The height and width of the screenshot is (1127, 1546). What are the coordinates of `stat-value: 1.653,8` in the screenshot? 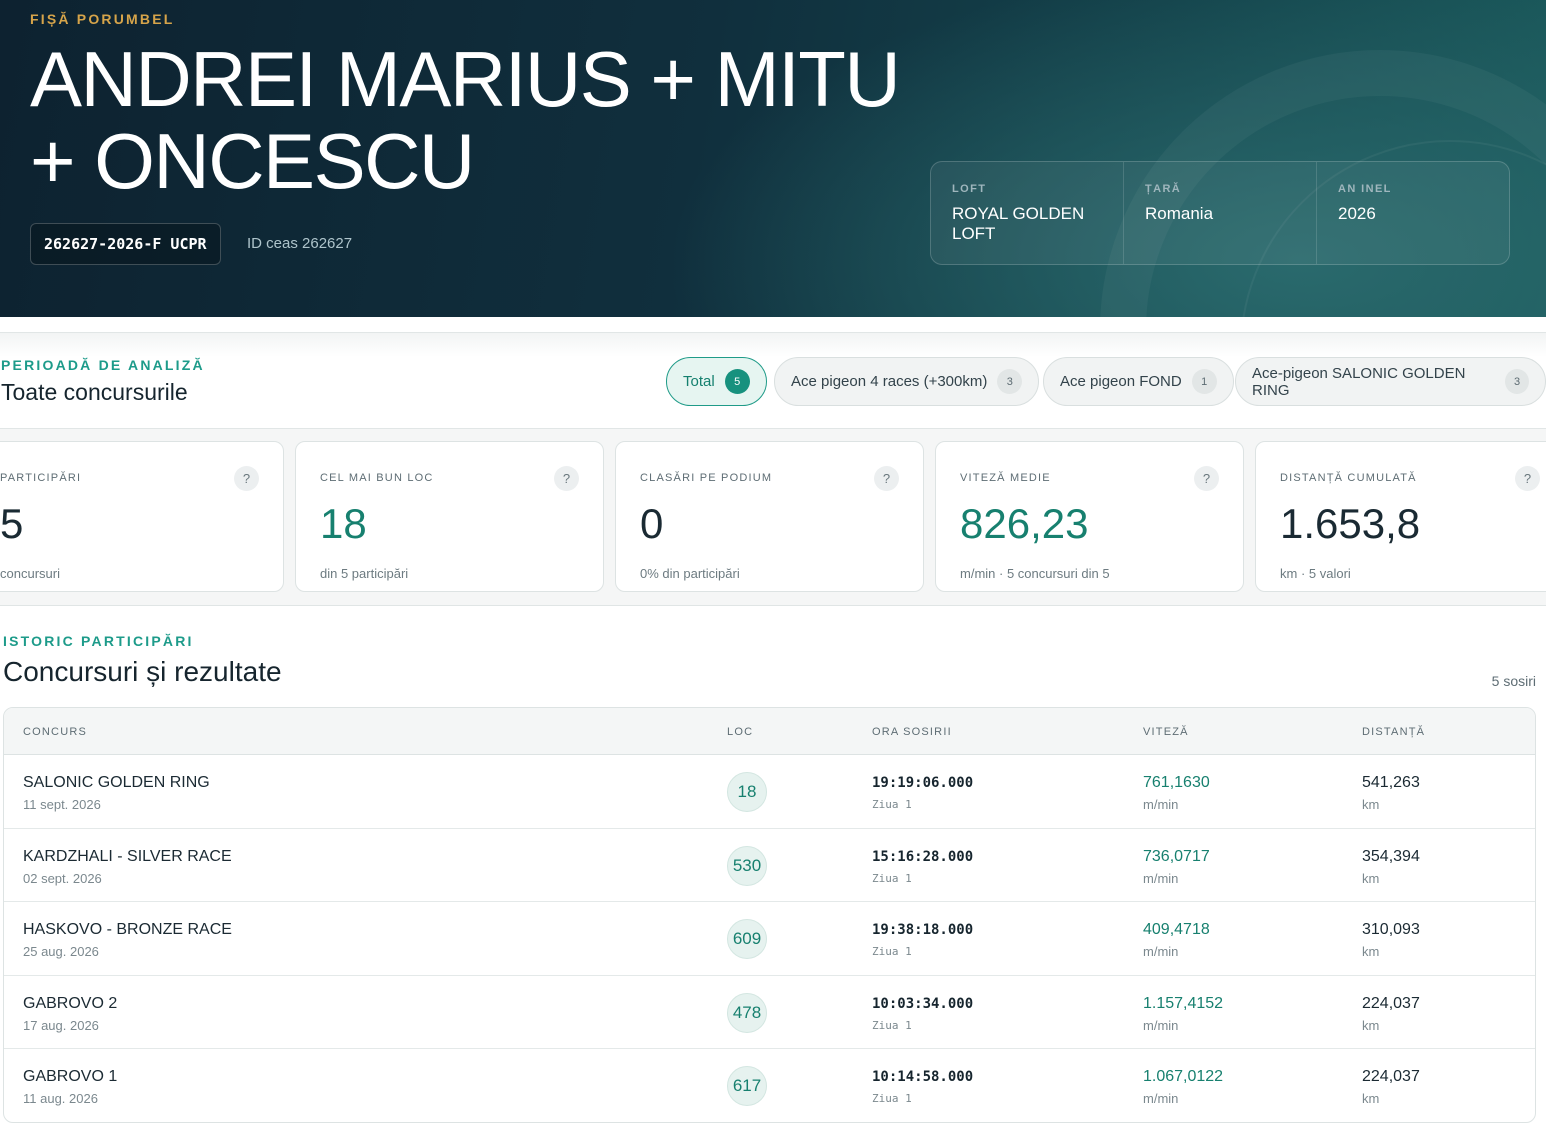 It's located at (1350, 523).